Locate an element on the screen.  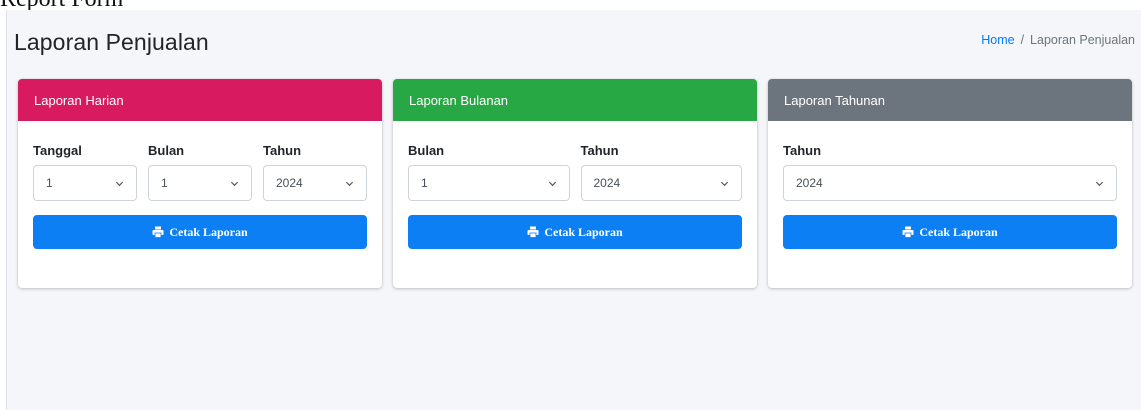
yearly-year-select: 2024 is located at coordinates (950, 183).